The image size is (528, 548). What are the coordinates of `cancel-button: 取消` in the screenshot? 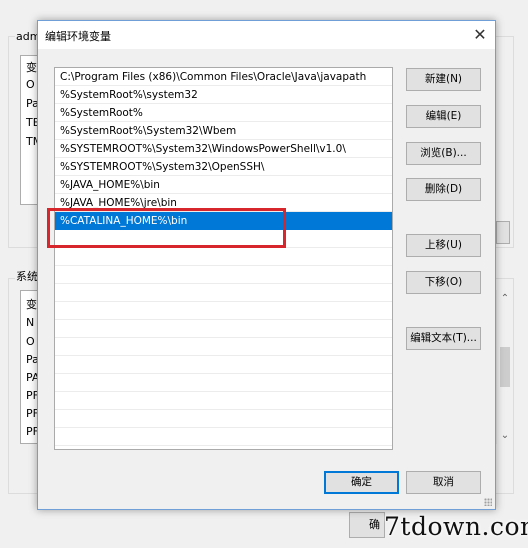 It's located at (443, 482).